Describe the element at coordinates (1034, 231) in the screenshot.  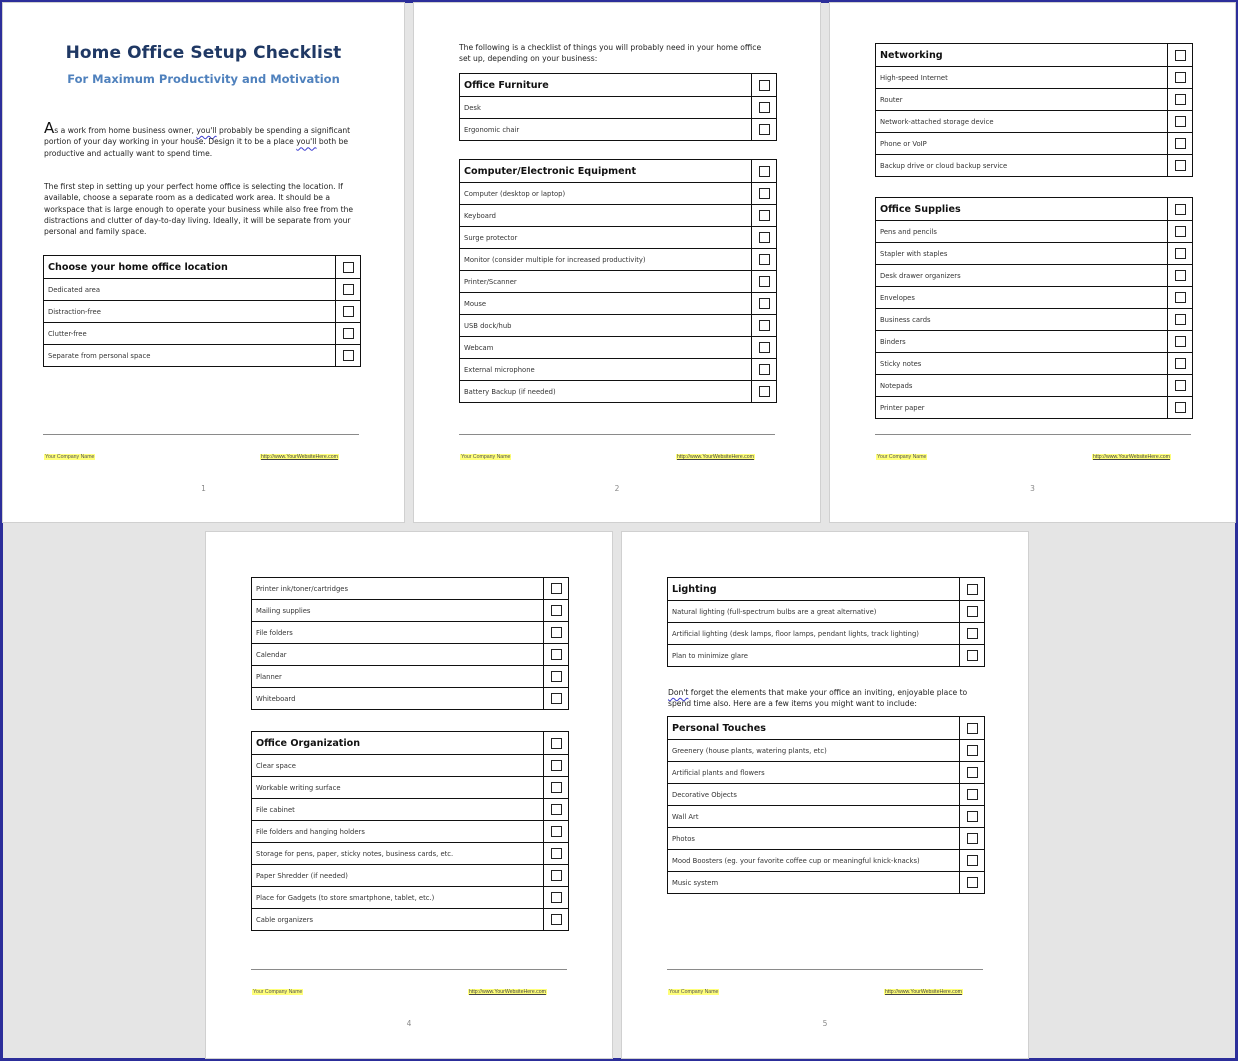
I see `checklist-row: Pens and pencils` at that location.